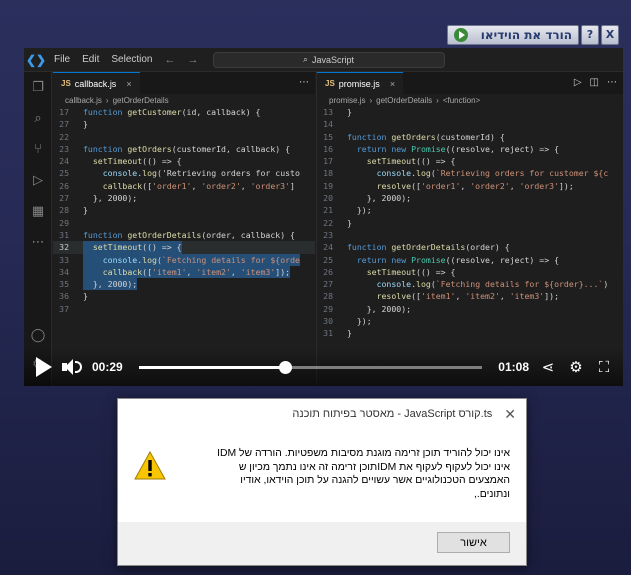 The width and height of the screenshot is (631, 575). What do you see at coordinates (62, 59) in the screenshot?
I see `menu-file: File` at bounding box center [62, 59].